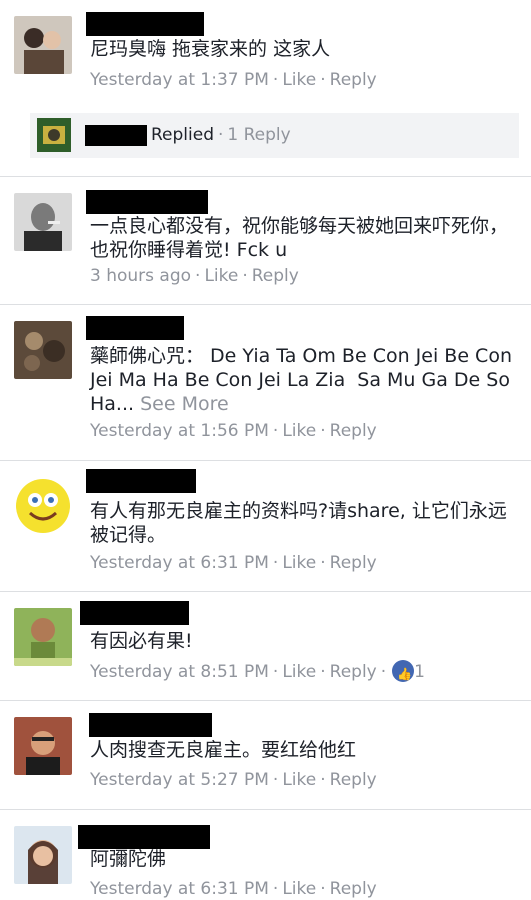  Describe the element at coordinates (179, 672) in the screenshot. I see `timestamp: Yesterday at 8:51 PM` at that location.